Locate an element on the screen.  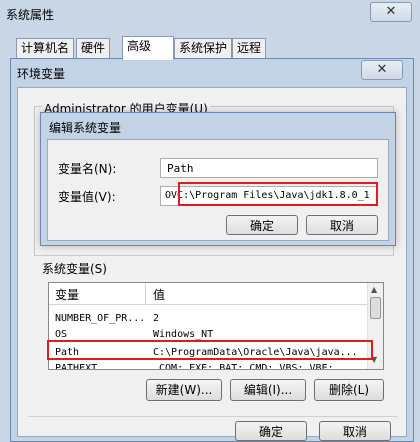
window-title: 系统属性 is located at coordinates (30, 15).